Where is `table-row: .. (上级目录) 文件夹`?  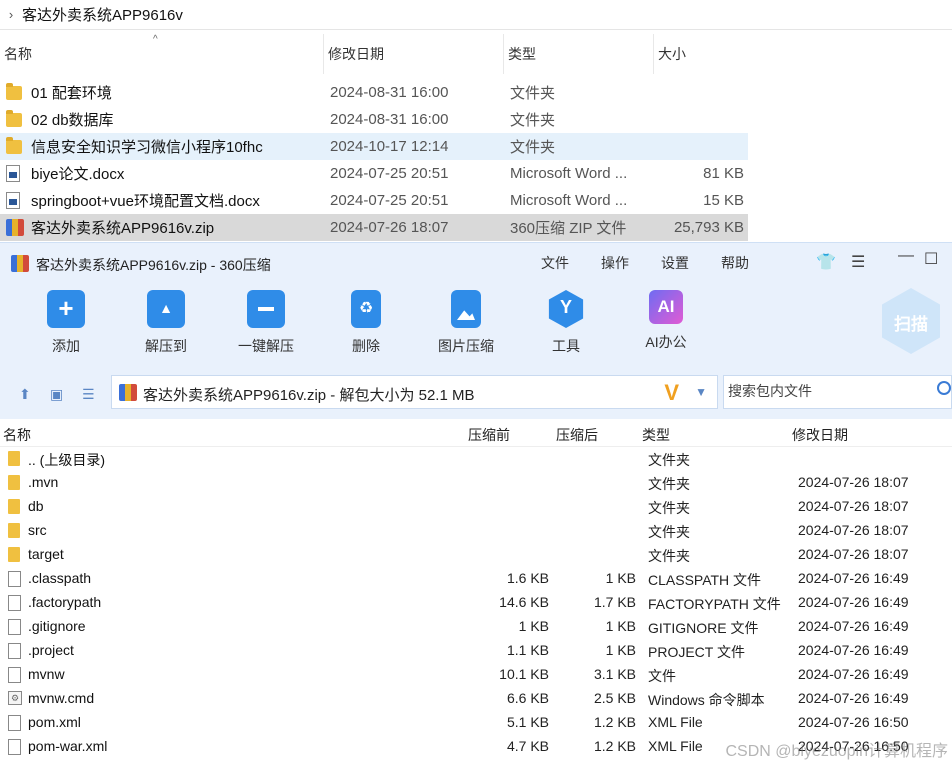
table-row: .. (上级目录) 文件夹 is located at coordinates (476, 459).